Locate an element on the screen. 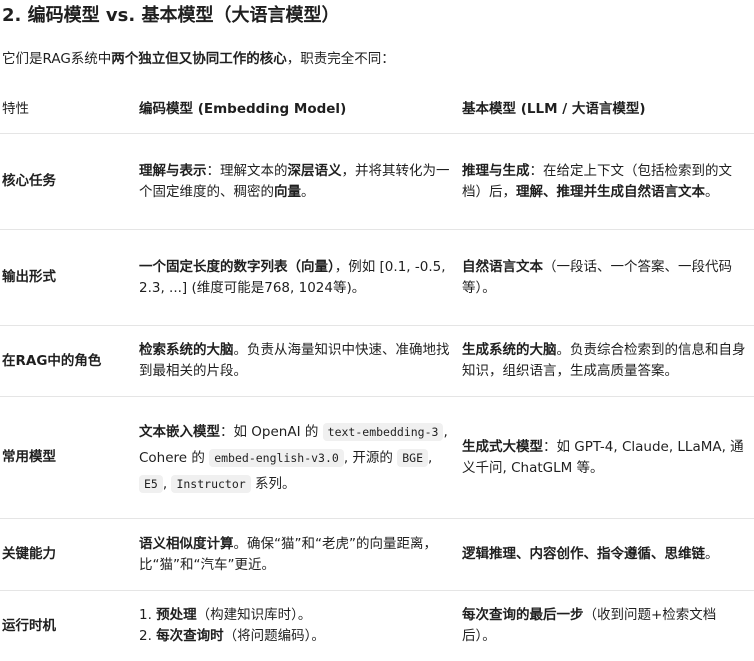  embedding-cell: 理解与表示：理解文本的深层语义，并将其转化为一个固定维度的、稠密的向量。 is located at coordinates (298, 182).